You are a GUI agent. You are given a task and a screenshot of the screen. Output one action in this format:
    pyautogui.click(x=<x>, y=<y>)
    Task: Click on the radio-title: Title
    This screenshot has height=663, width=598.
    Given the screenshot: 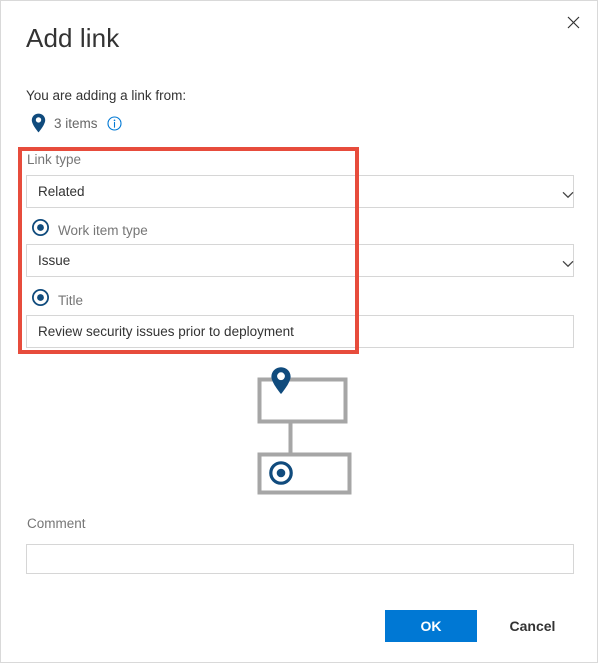 What is the action you would take?
    pyautogui.click(x=58, y=300)
    